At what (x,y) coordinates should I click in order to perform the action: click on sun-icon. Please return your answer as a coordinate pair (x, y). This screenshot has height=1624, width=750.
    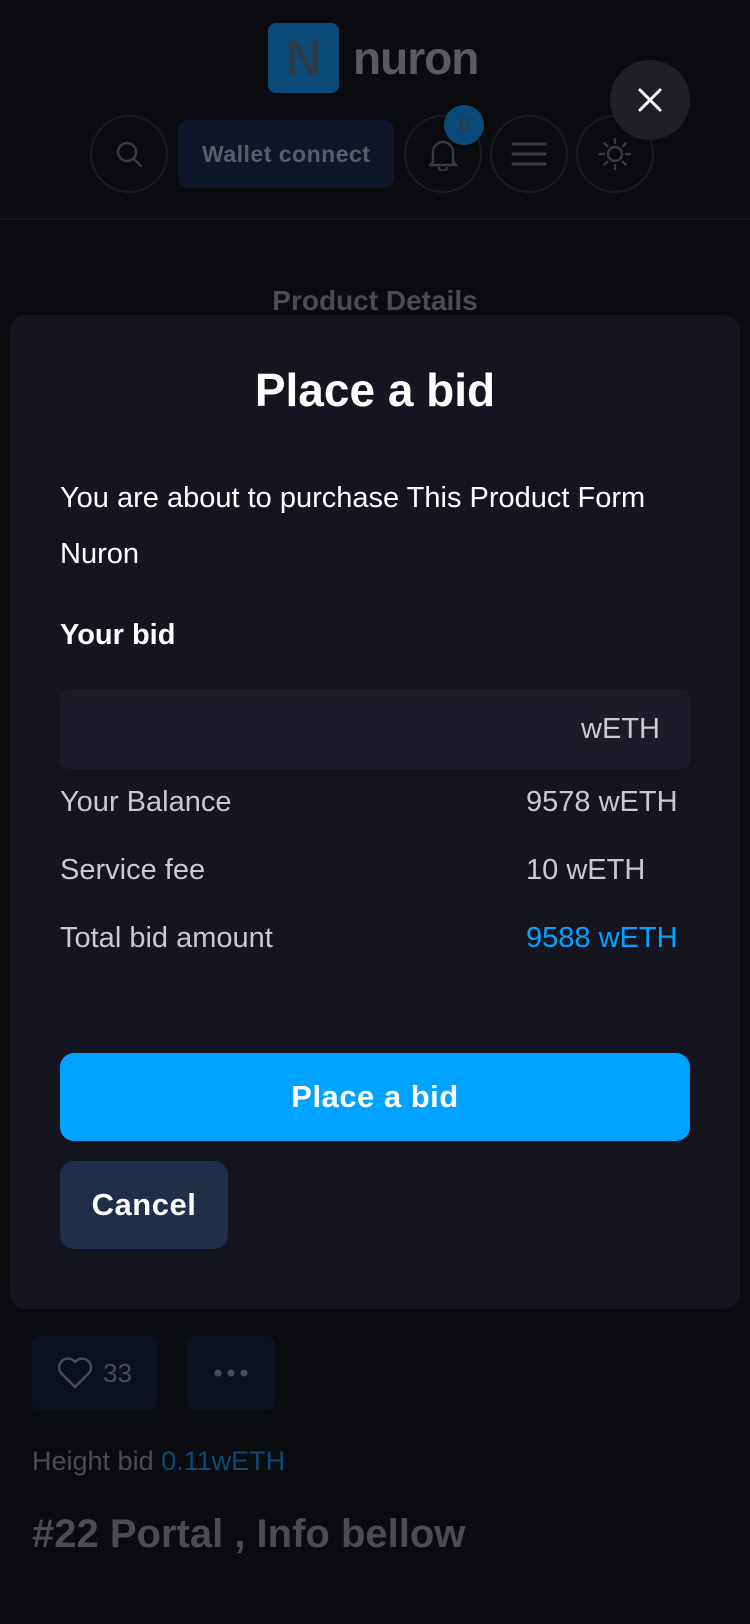
    Looking at the image, I should click on (615, 154).